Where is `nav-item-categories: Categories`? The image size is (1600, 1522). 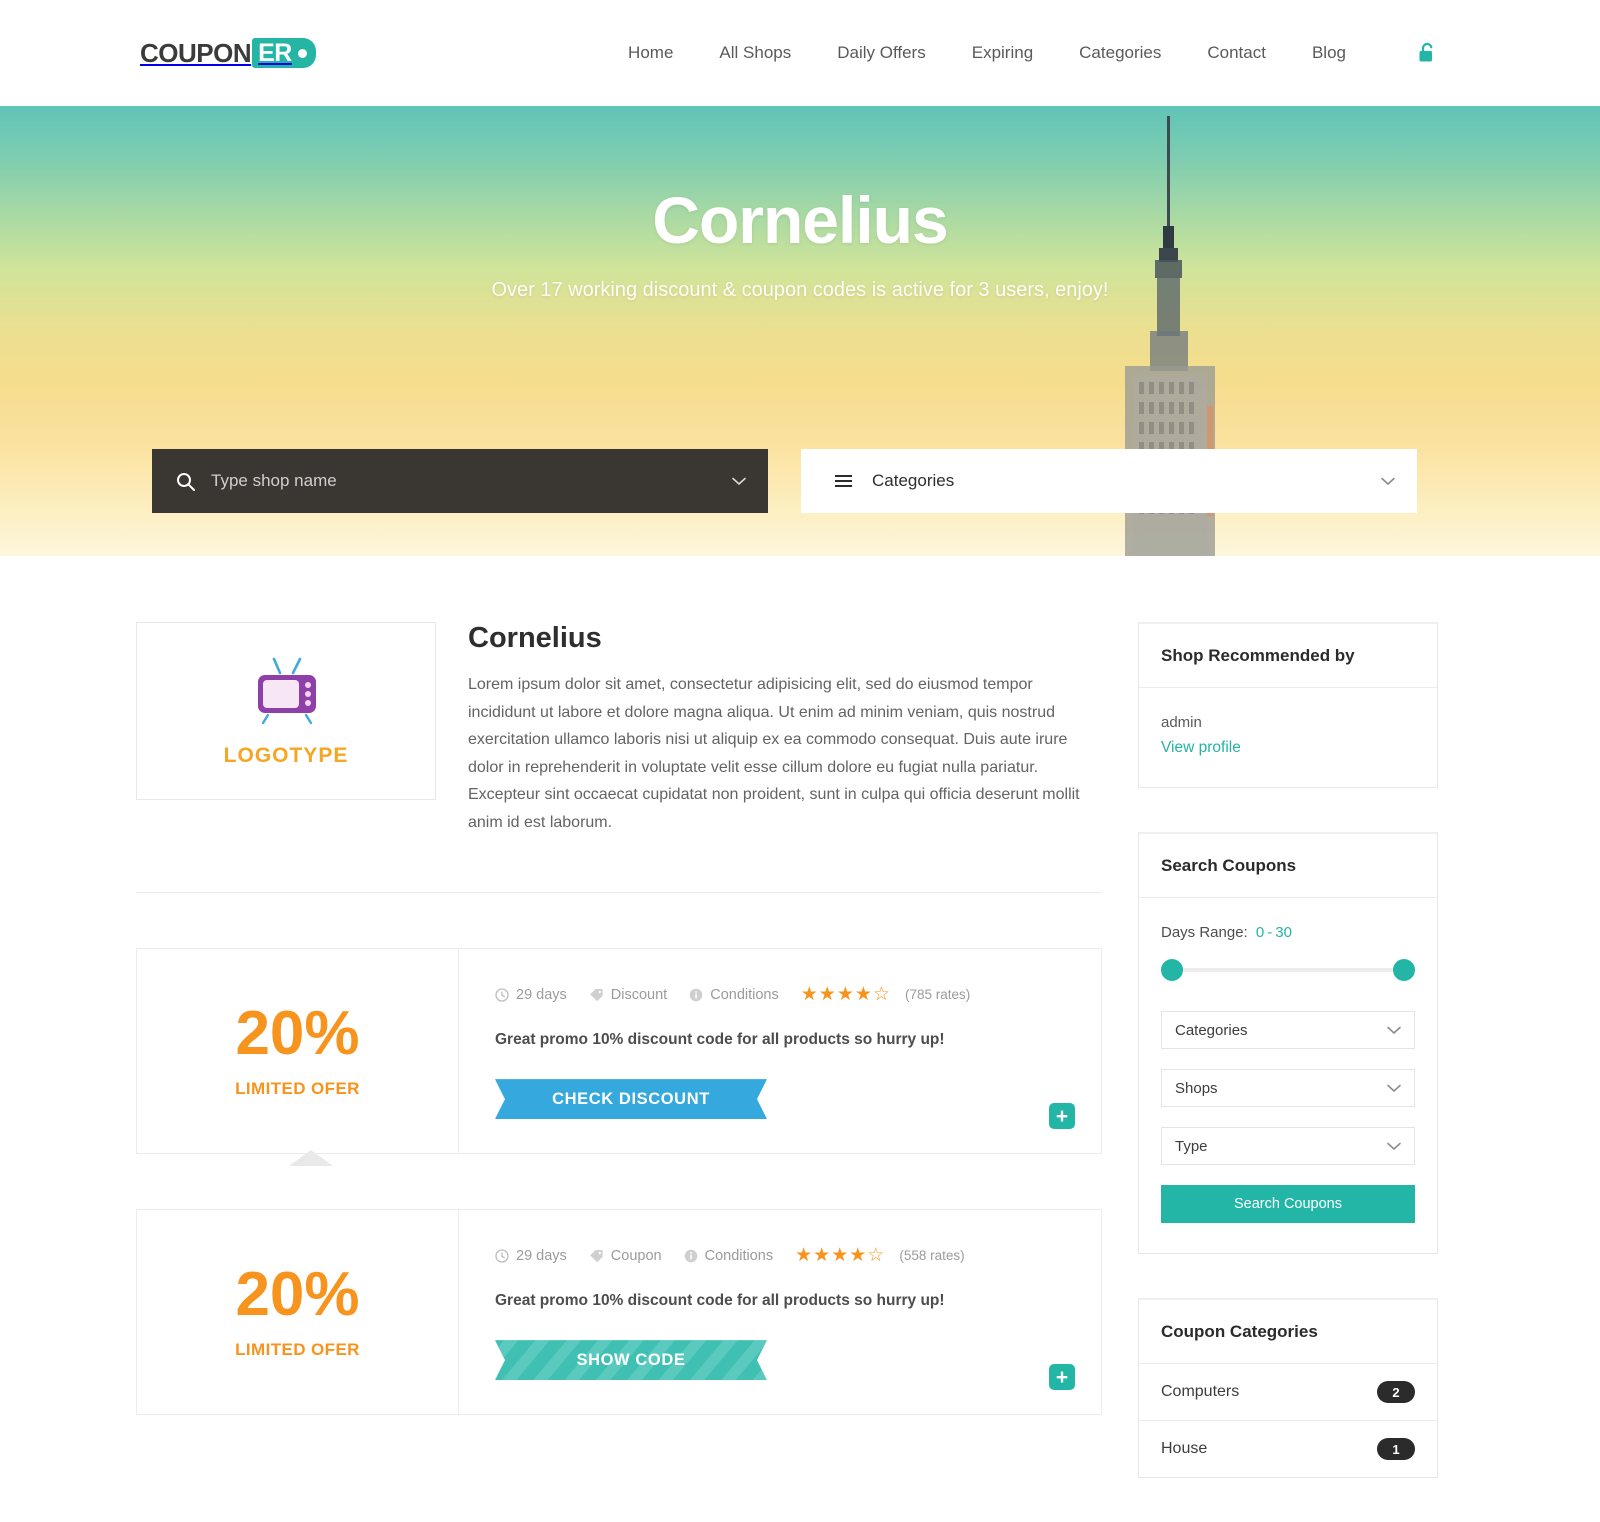 nav-item-categories: Categories is located at coordinates (1120, 53).